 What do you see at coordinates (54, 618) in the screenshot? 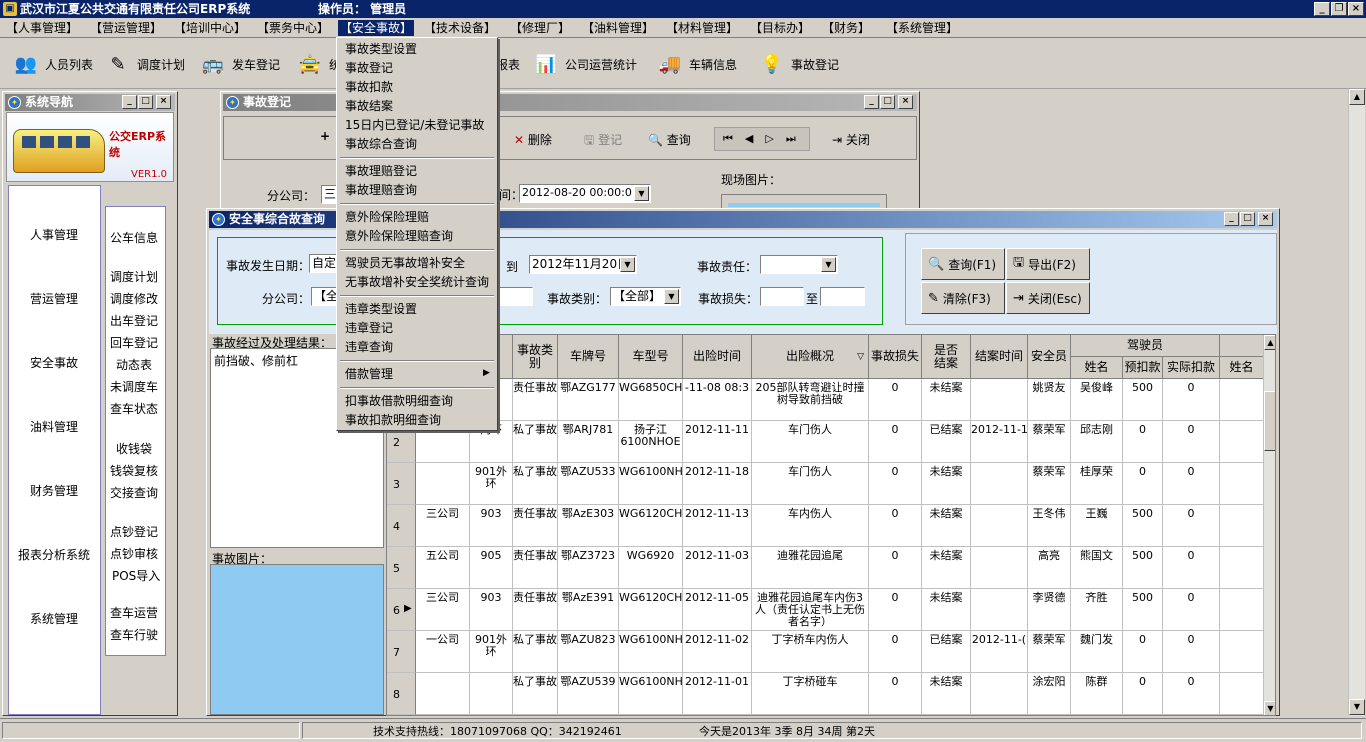
I see `nav-module-system: 系统管理` at bounding box center [54, 618].